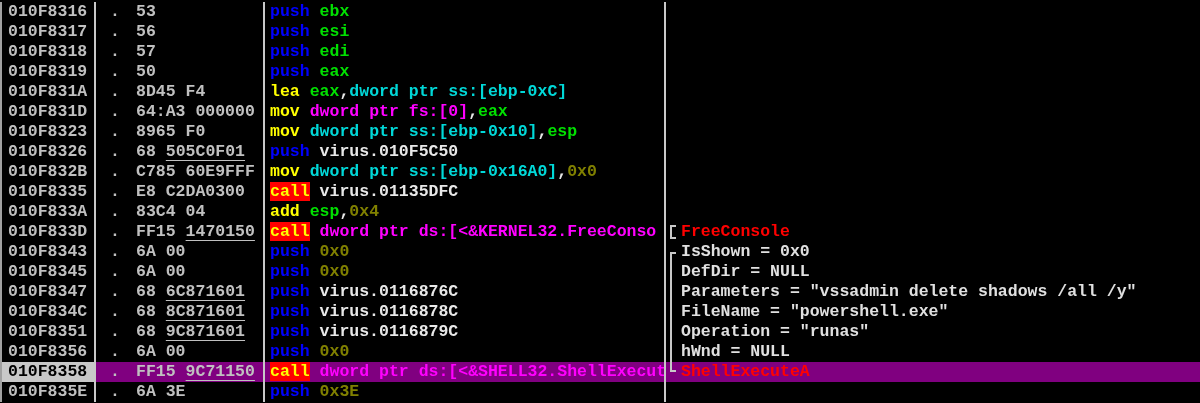 The height and width of the screenshot is (403, 1200). I want to click on code-line: 010F8347 . 68 6C871601 push virus.0116876C Parameters = "vssadmin delete shadows /all /y", so click(600, 292).